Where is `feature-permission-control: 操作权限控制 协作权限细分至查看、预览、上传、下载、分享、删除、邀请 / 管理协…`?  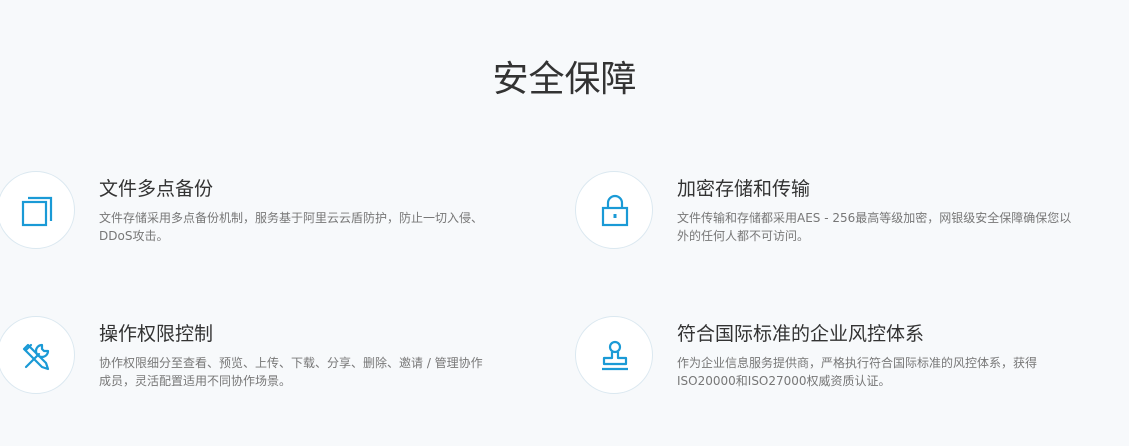
feature-permission-control: 操作权限控制 协作权限细分至查看、预览、上传、下载、分享、删除、邀请 / 管理协… is located at coordinates (258, 361).